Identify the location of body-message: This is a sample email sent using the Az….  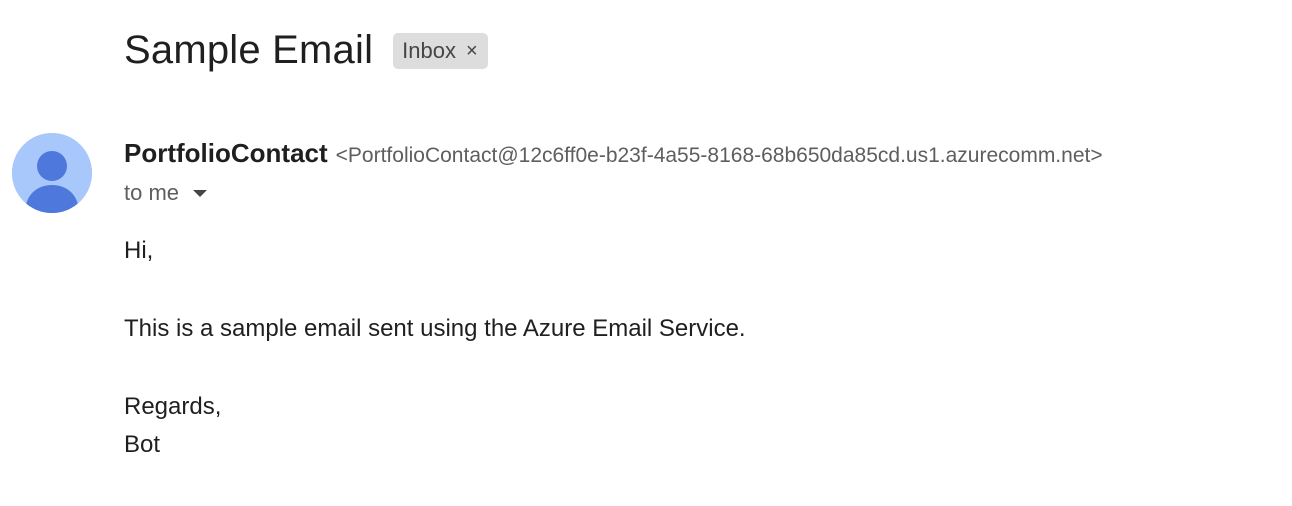
(435, 328).